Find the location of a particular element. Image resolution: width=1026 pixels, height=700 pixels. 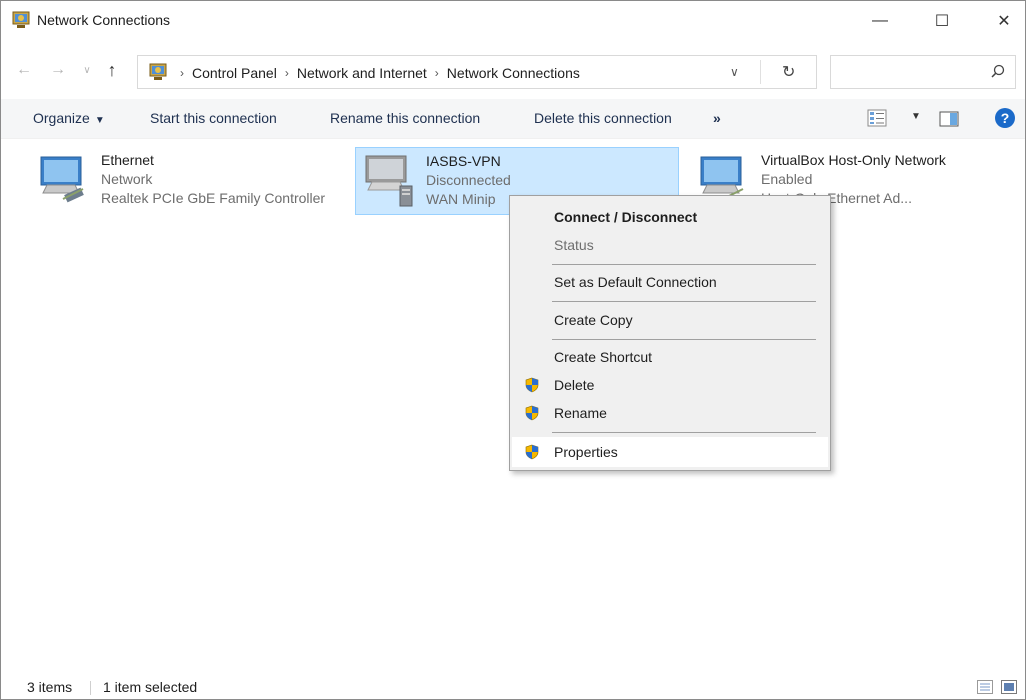

start-connection-button: Start this connection is located at coordinates (213, 118).